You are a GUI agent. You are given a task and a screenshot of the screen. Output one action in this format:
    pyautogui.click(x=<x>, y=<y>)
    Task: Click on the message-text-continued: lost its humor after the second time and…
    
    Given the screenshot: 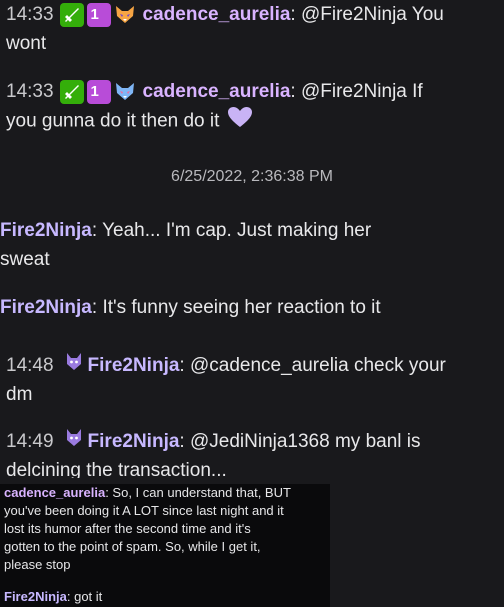 What is the action you would take?
    pyautogui.click(x=127, y=528)
    